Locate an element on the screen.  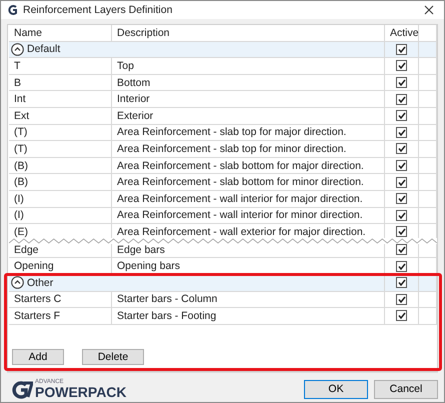
table-cell: Interior is located at coordinates (248, 99).